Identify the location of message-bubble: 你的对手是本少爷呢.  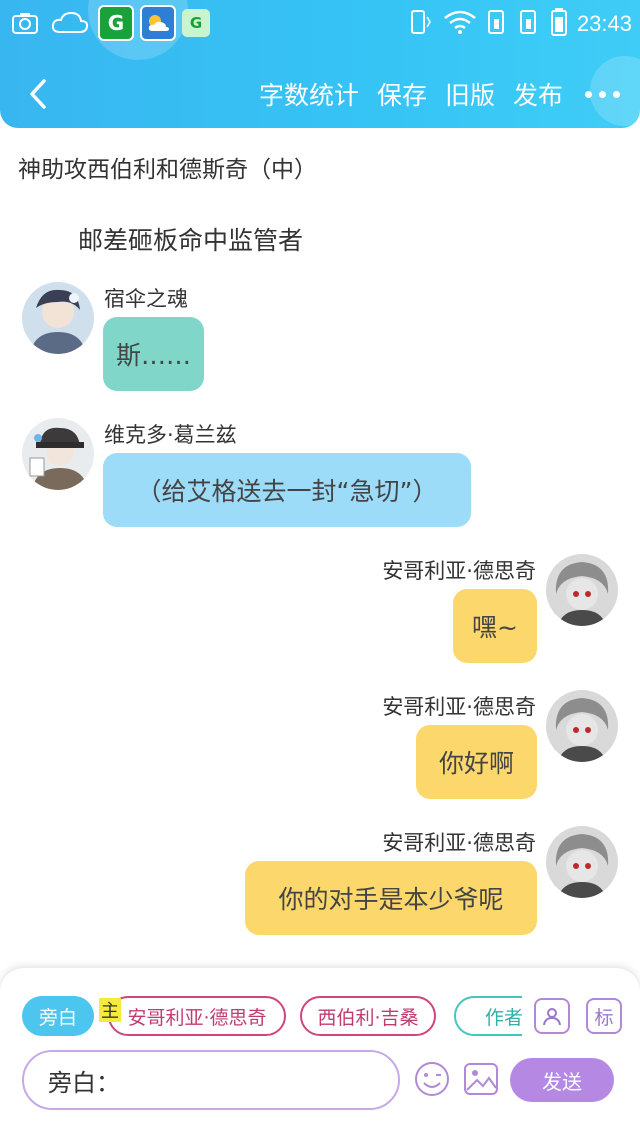
(391, 898).